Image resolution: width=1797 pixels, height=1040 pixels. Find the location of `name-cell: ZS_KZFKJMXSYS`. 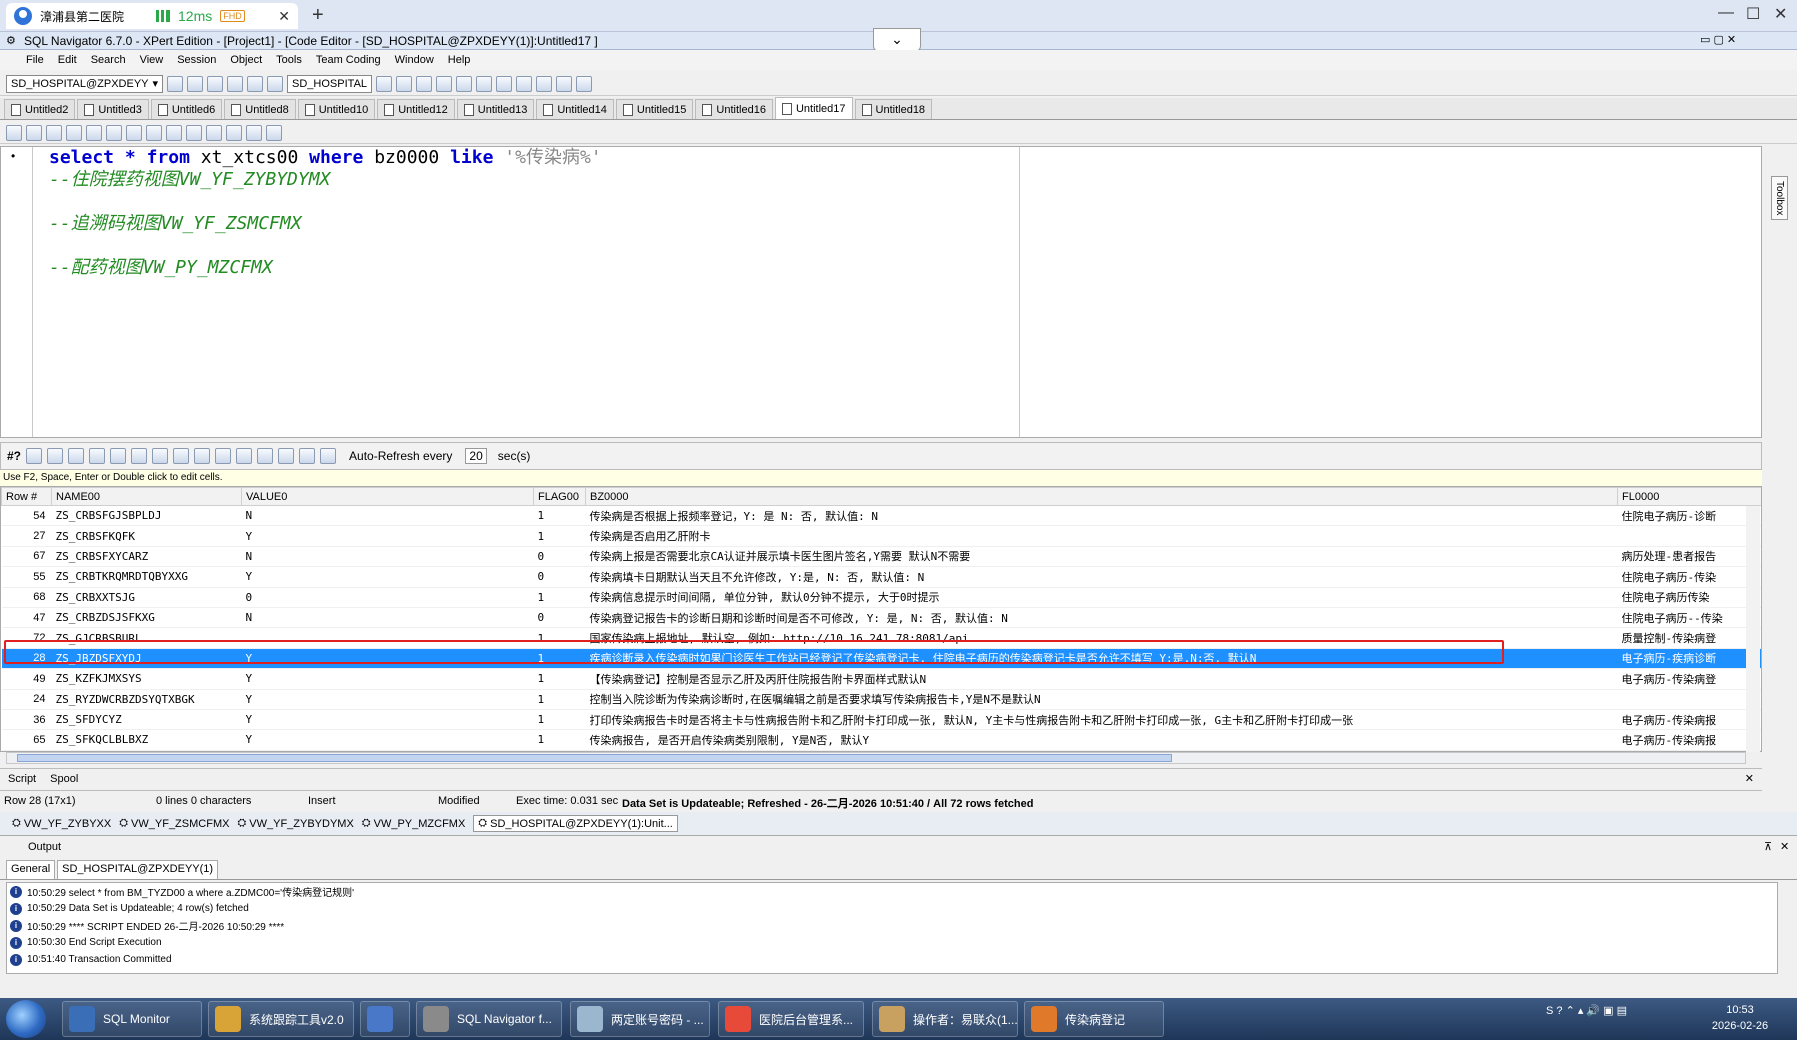

name-cell: ZS_KZFKJMXSYS is located at coordinates (146, 679).